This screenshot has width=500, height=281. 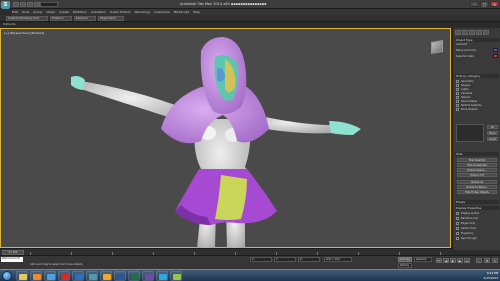 What do you see at coordinates (470, 213) in the screenshot?
I see `display-as-box-label: Display as Box` at bounding box center [470, 213].